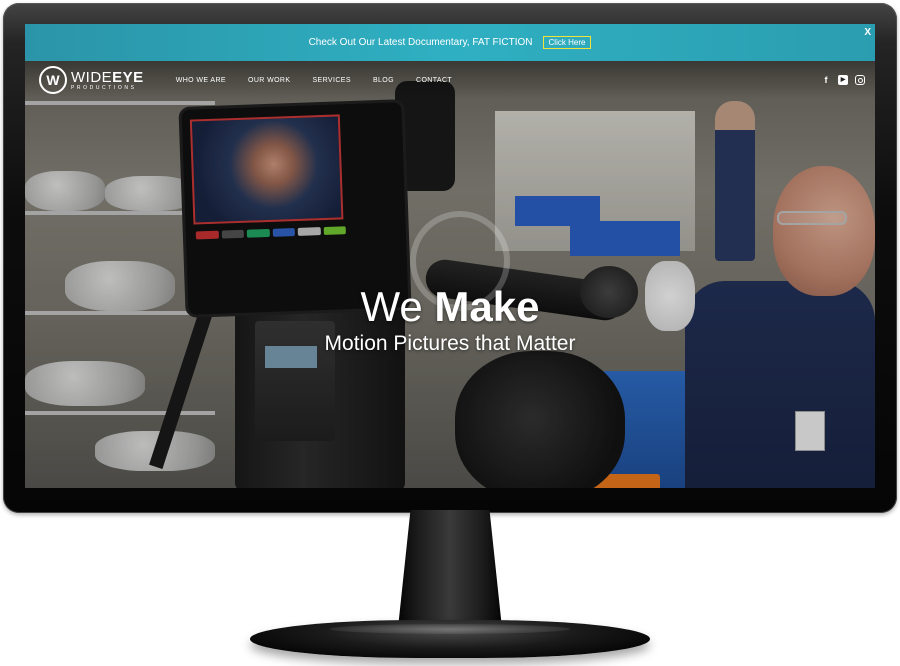 This screenshot has height=666, width=900. I want to click on nav-who-we-are: WHO WE ARE, so click(201, 80).